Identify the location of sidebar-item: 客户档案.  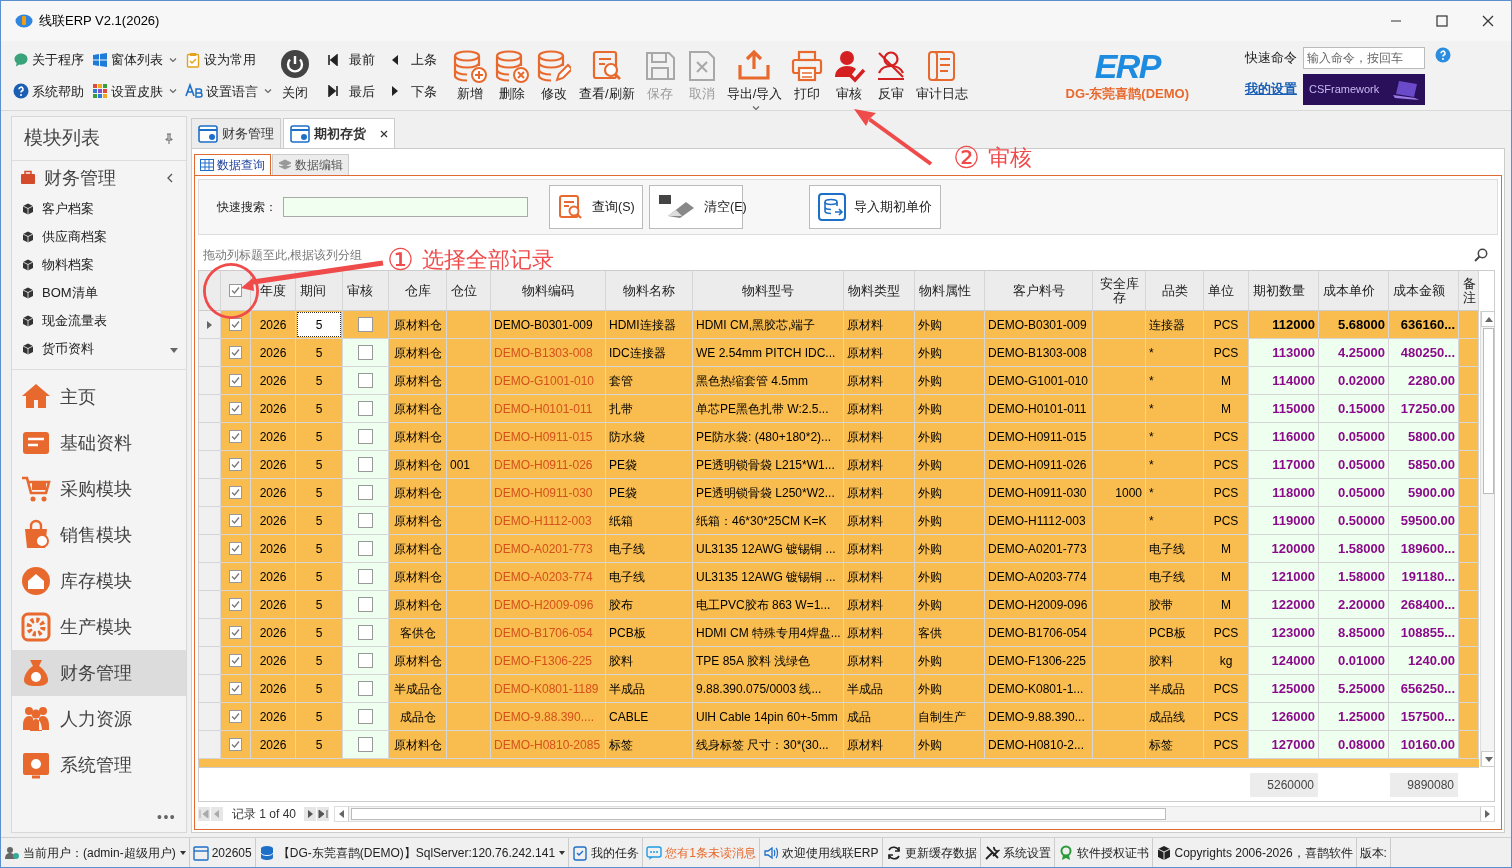
(99, 209).